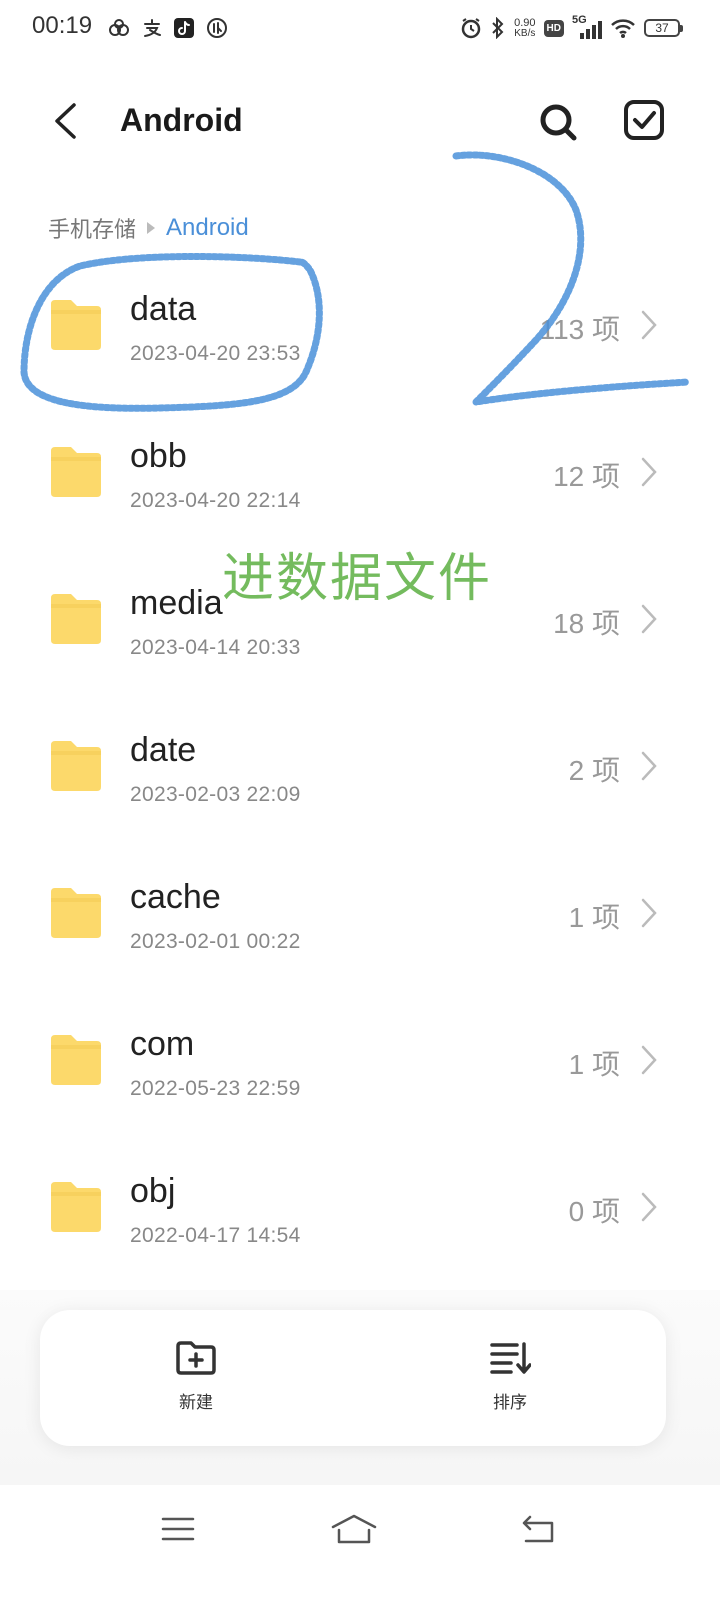 This screenshot has width=720, height=1600. What do you see at coordinates (357, 579) in the screenshot?
I see `annotation-text: 进数据文件` at bounding box center [357, 579].